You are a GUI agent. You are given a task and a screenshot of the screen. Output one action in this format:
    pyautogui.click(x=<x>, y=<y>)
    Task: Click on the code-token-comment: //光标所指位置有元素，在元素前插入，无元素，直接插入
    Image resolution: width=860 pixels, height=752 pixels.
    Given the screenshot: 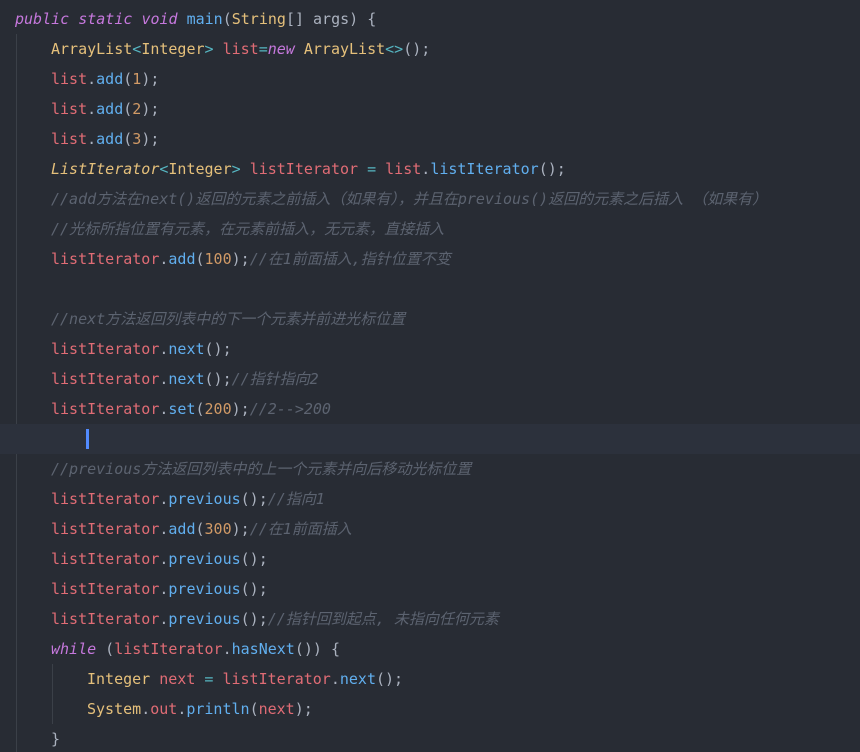 What is the action you would take?
    pyautogui.click(x=248, y=229)
    